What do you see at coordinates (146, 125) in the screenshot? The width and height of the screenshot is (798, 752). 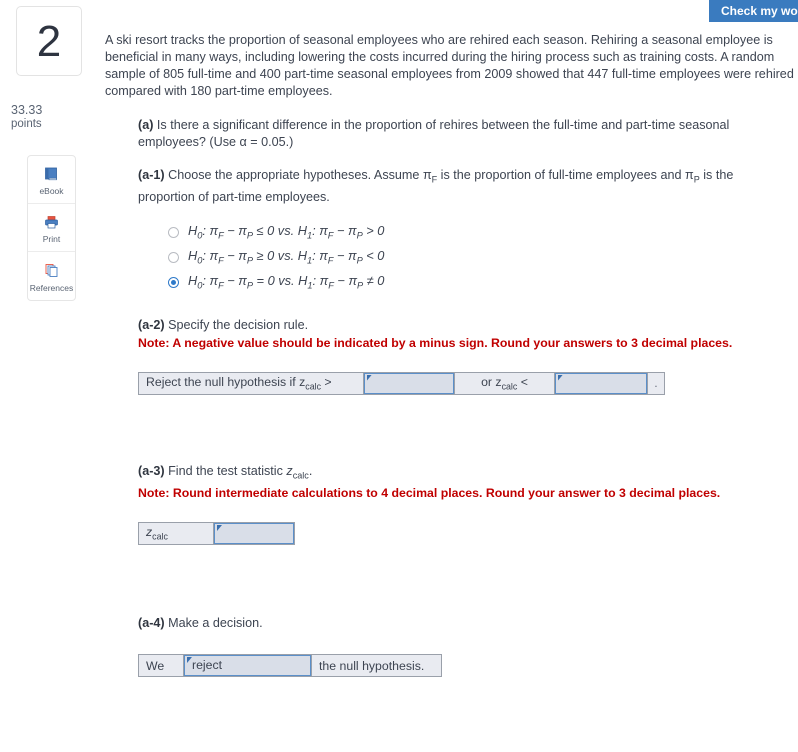 I see `part-a-label: (a)` at bounding box center [146, 125].